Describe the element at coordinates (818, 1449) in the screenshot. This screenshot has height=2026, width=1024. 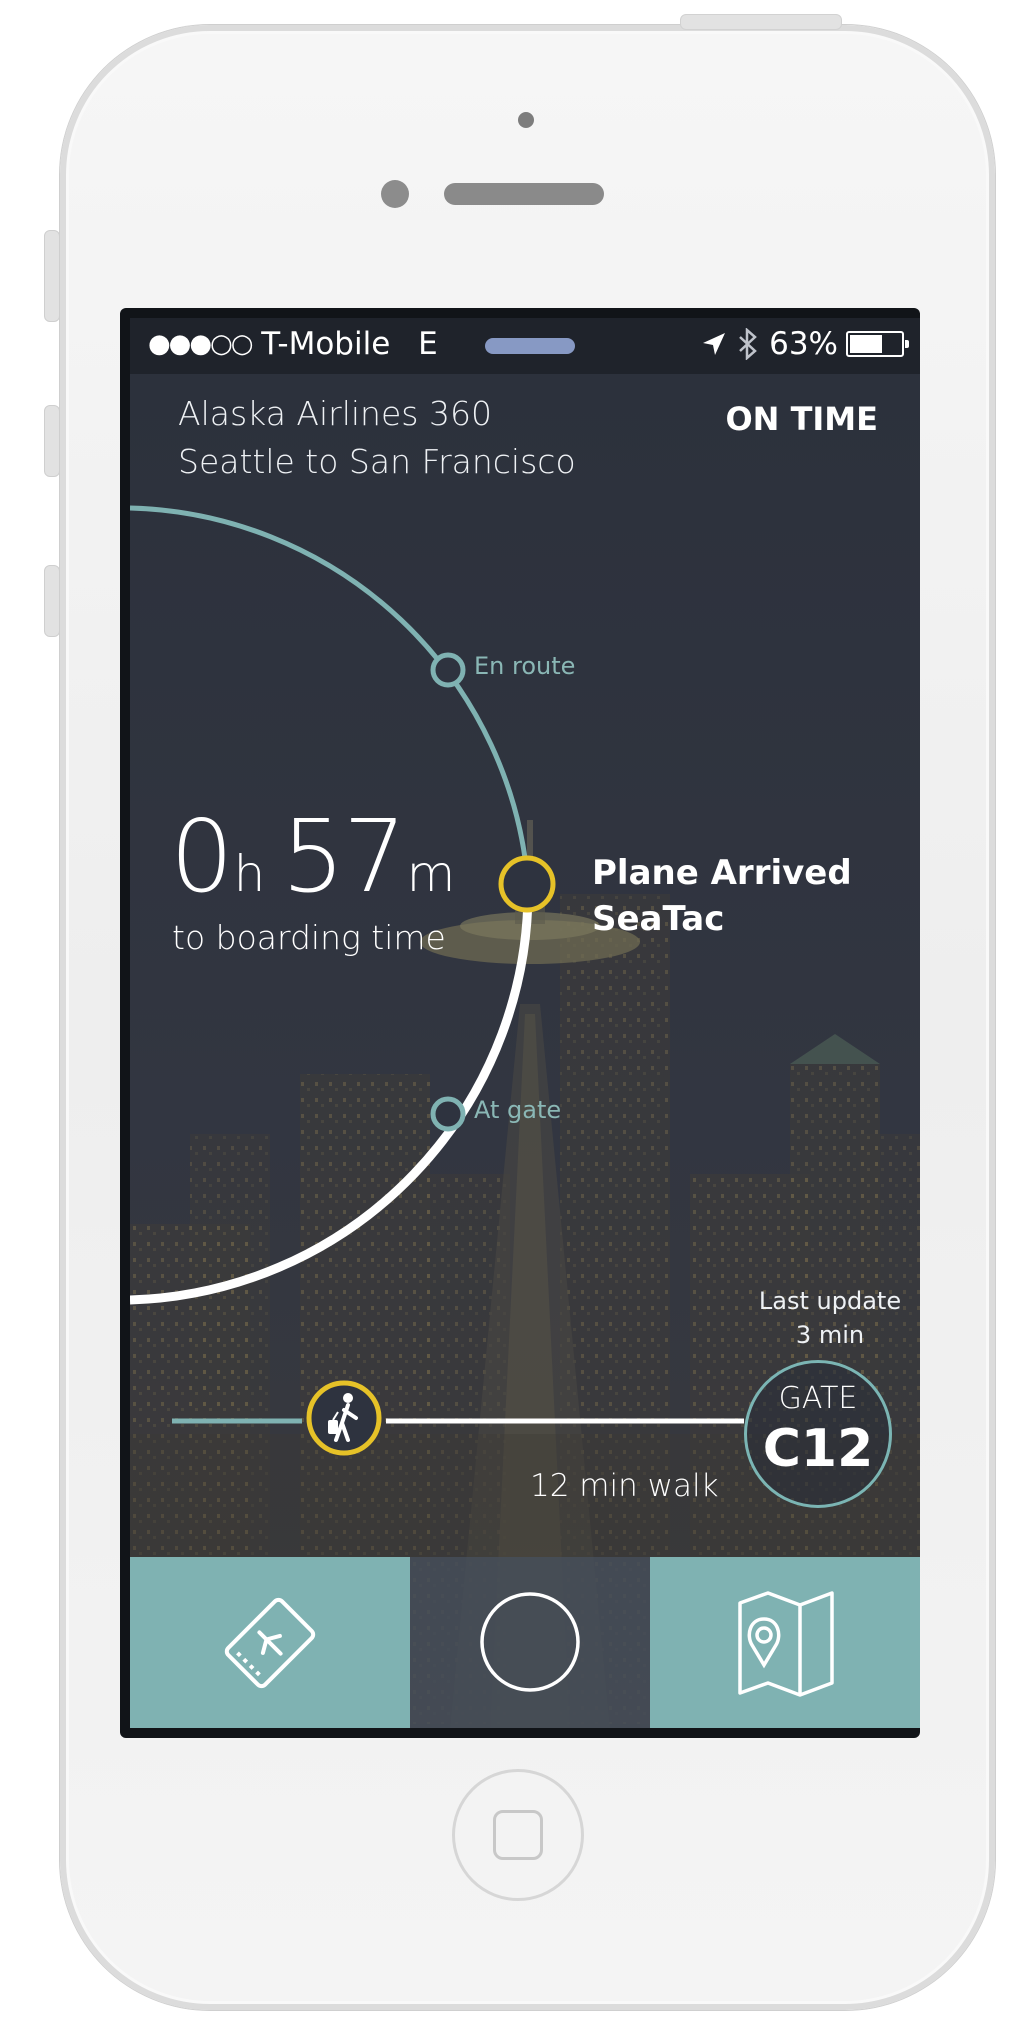
I see `gate-number: C12` at that location.